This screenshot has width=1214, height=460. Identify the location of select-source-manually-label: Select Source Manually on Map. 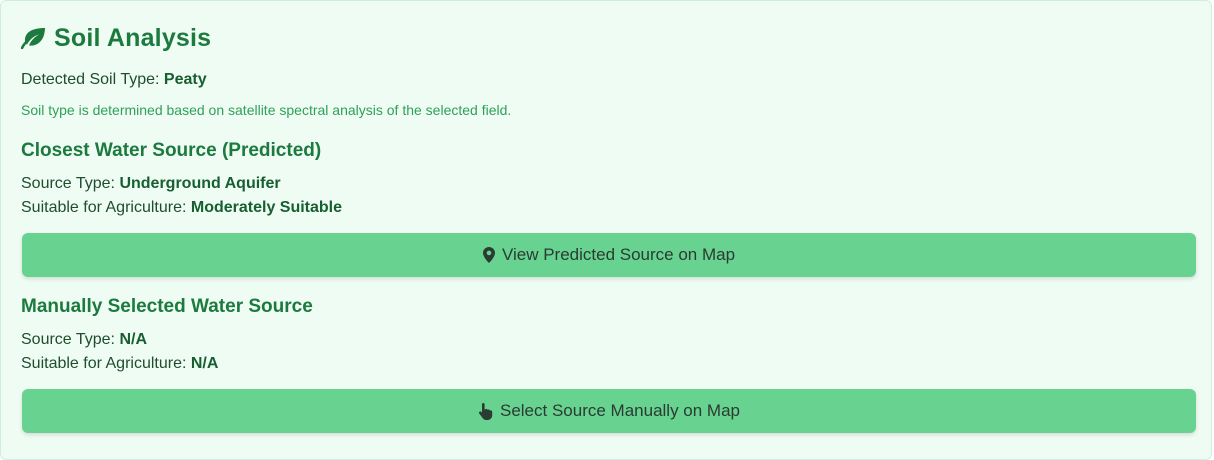
(620, 410).